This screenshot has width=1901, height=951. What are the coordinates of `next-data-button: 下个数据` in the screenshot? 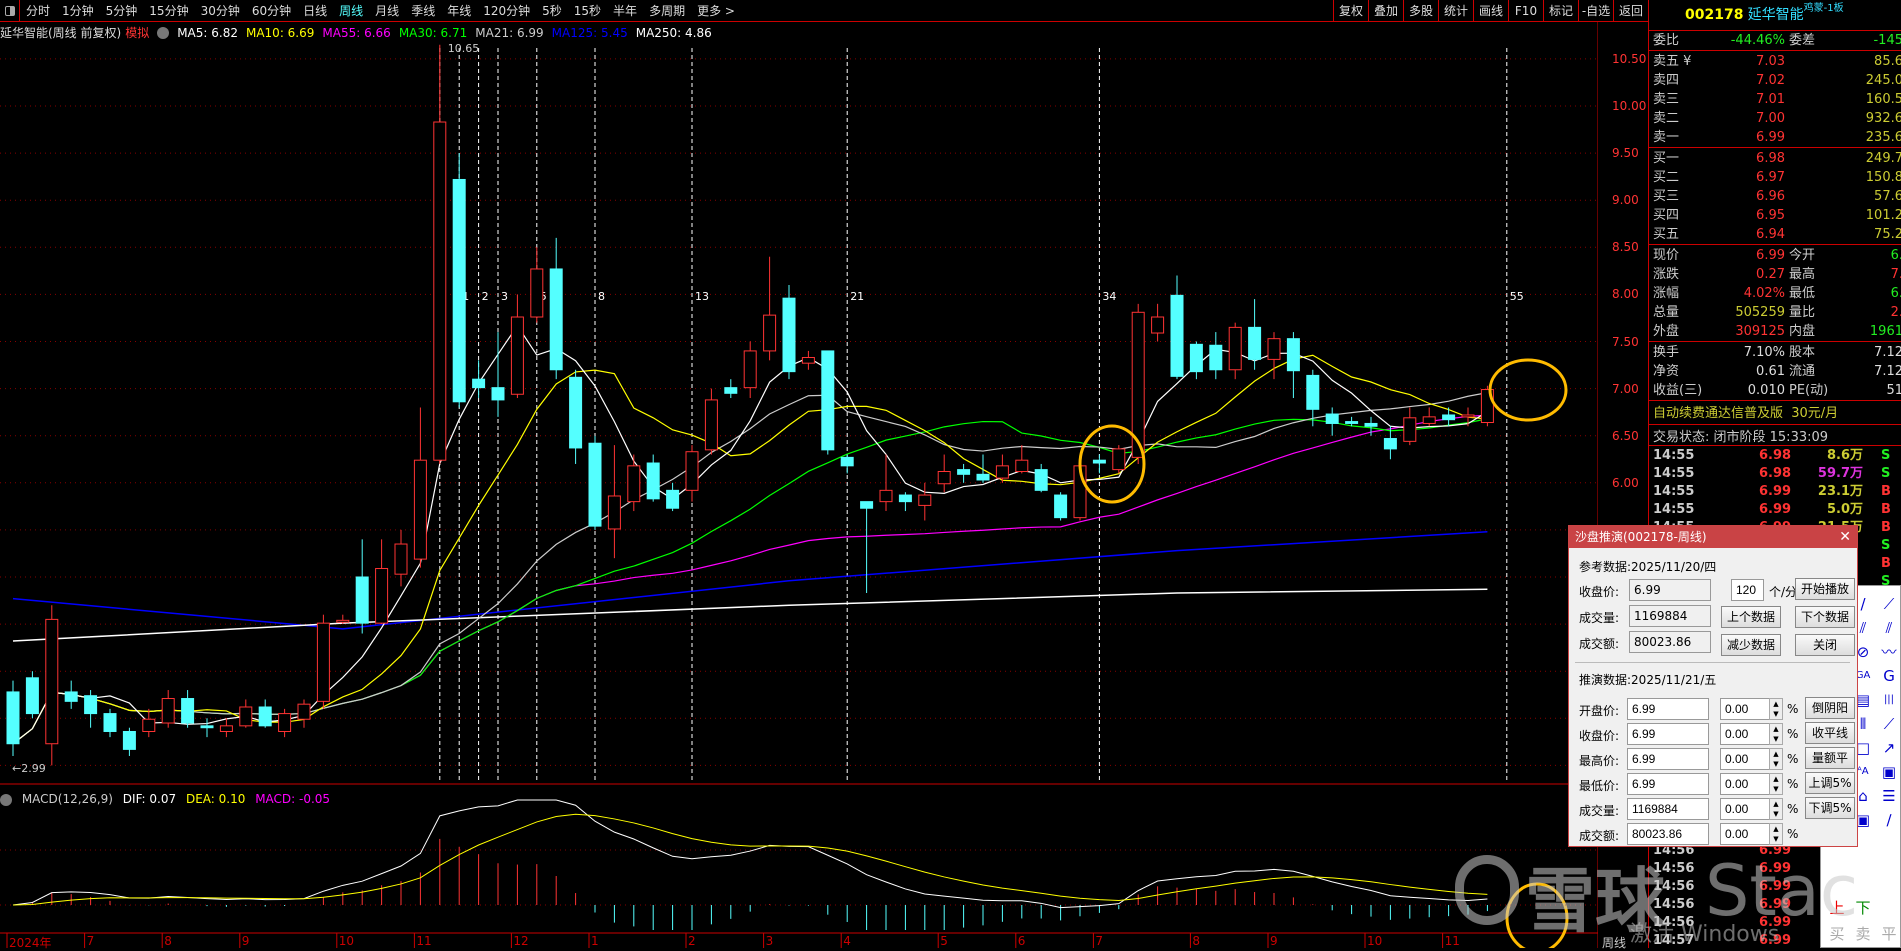 It's located at (1825, 617).